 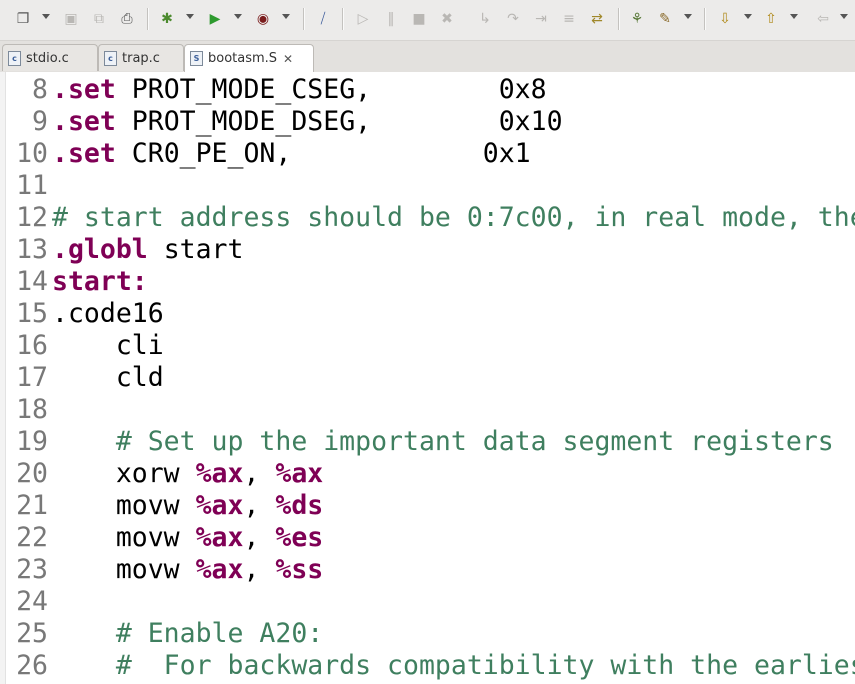 What do you see at coordinates (844, 16) in the screenshot?
I see `back-chevron-down-icon` at bounding box center [844, 16].